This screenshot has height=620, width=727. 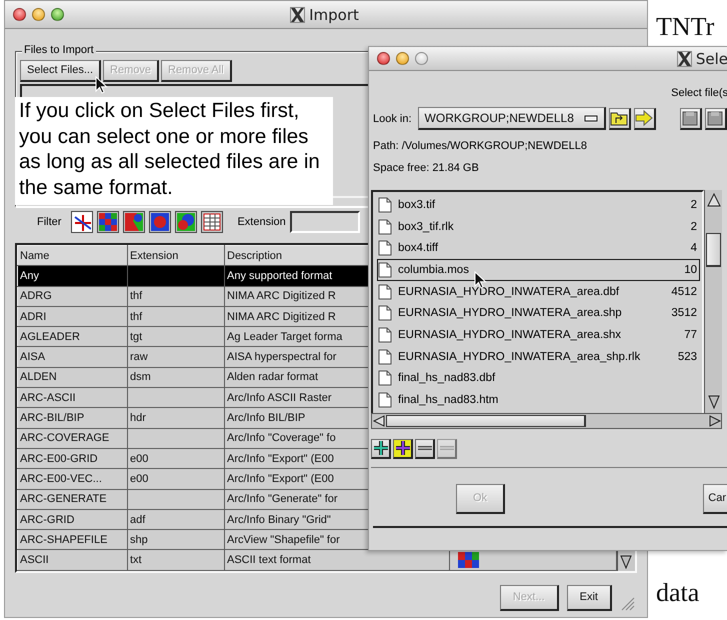 What do you see at coordinates (688, 356) in the screenshot?
I see `file-size: 523` at bounding box center [688, 356].